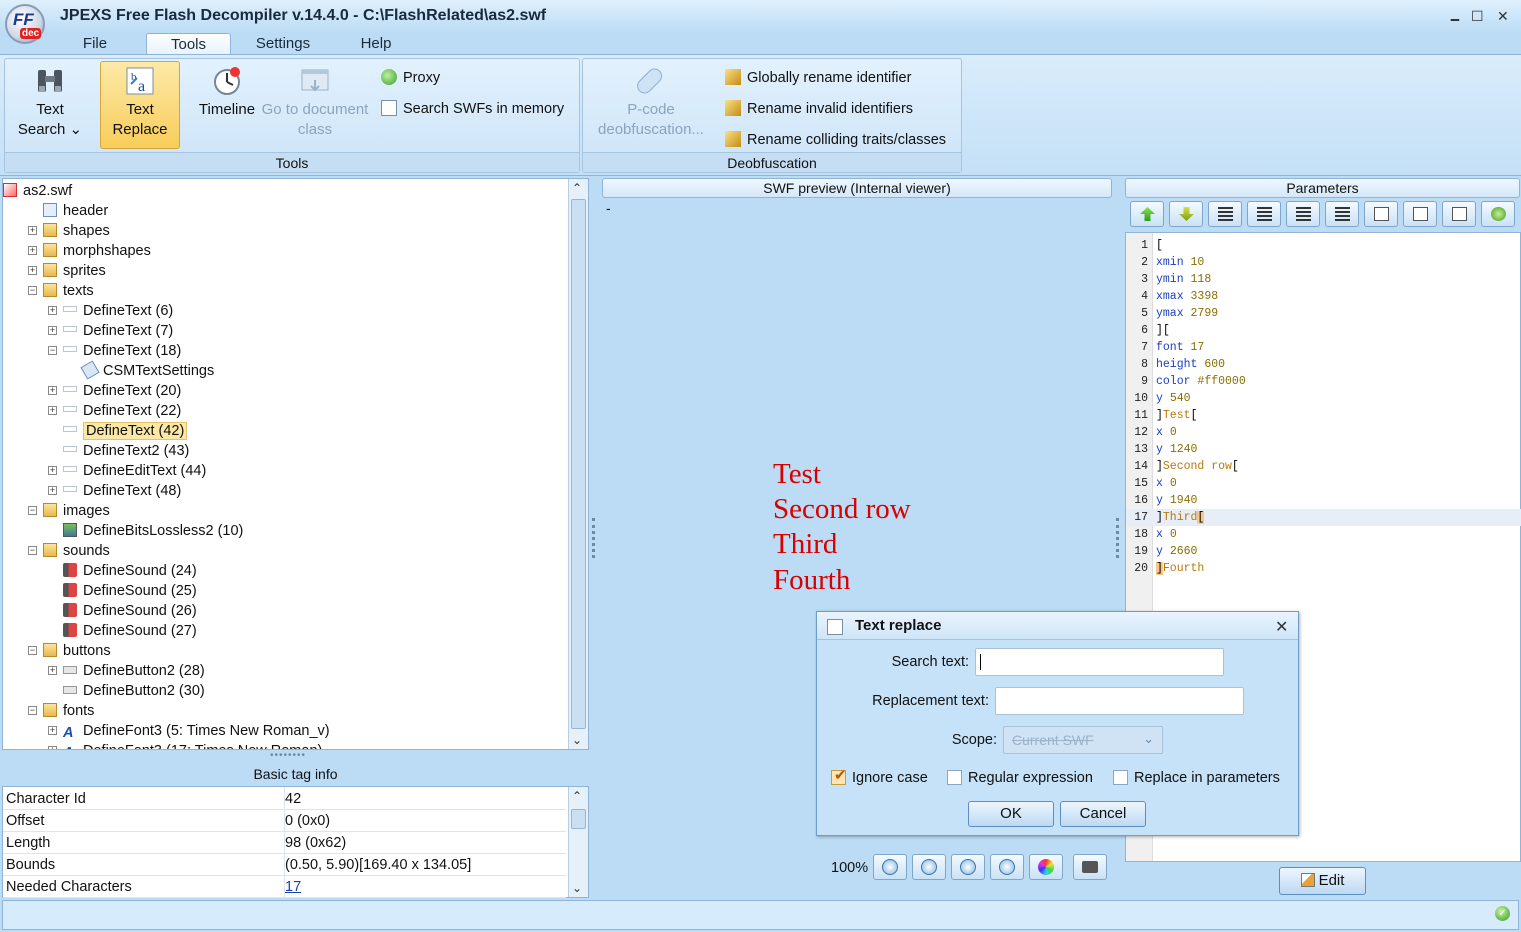 This screenshot has width=1521, height=932. Describe the element at coordinates (1225, 214) in the screenshot. I see `align-left-button` at that location.